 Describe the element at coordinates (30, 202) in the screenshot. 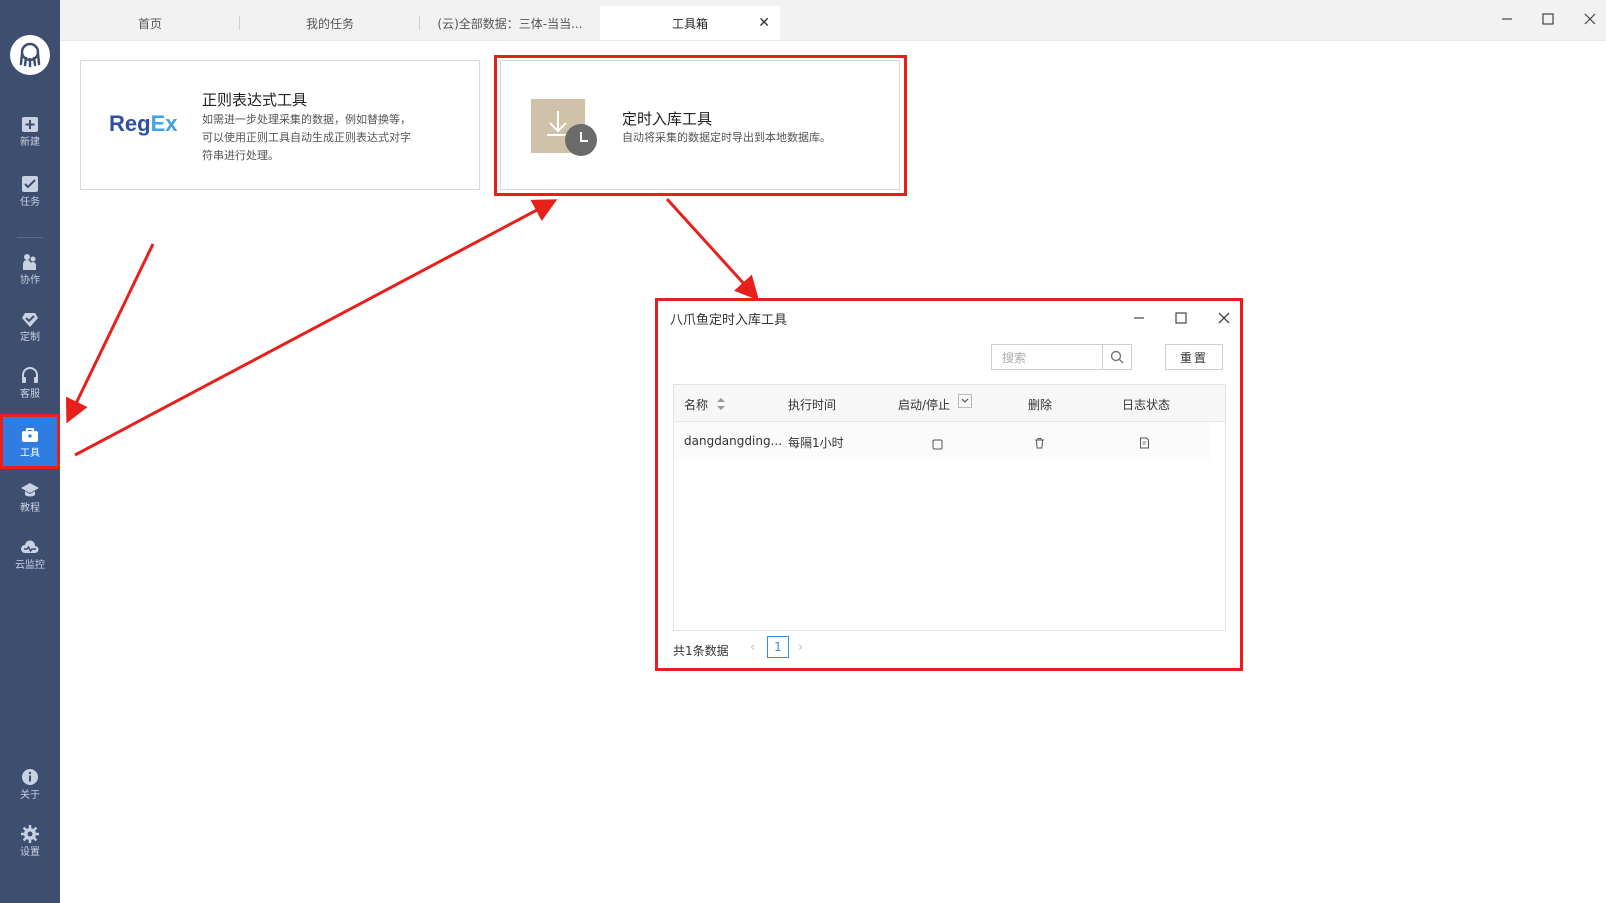

I see `sidebar-label: 任务` at that location.